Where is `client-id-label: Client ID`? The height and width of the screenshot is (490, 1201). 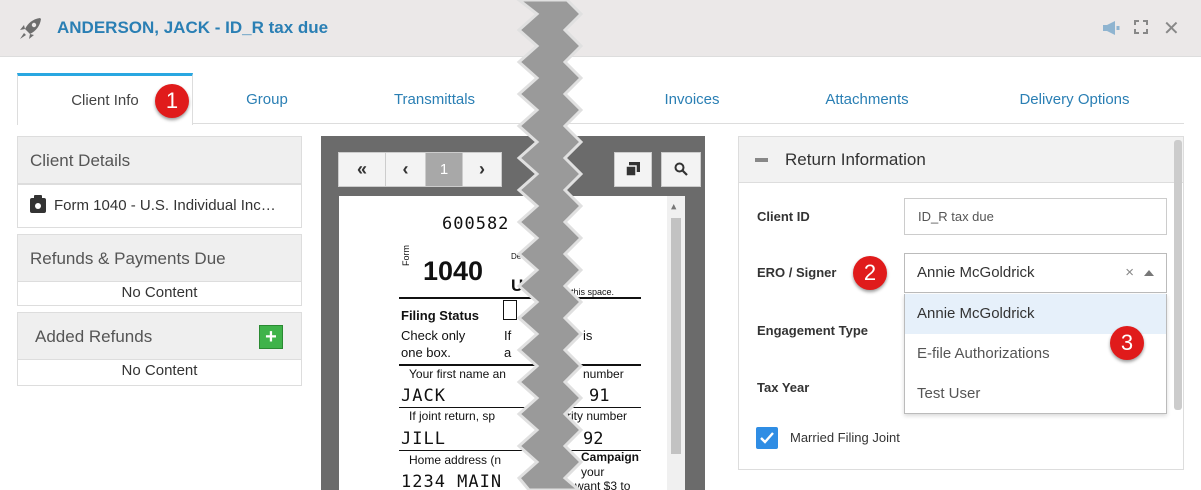 client-id-label: Client ID is located at coordinates (783, 216).